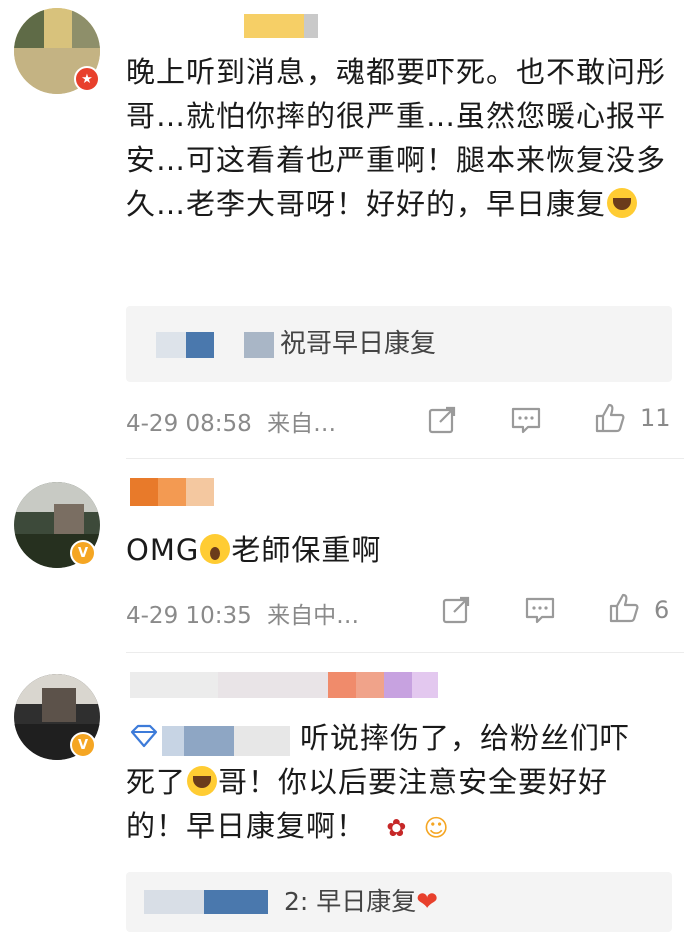 This screenshot has height=934, width=684. I want to click on like-count: 6, so click(662, 610).